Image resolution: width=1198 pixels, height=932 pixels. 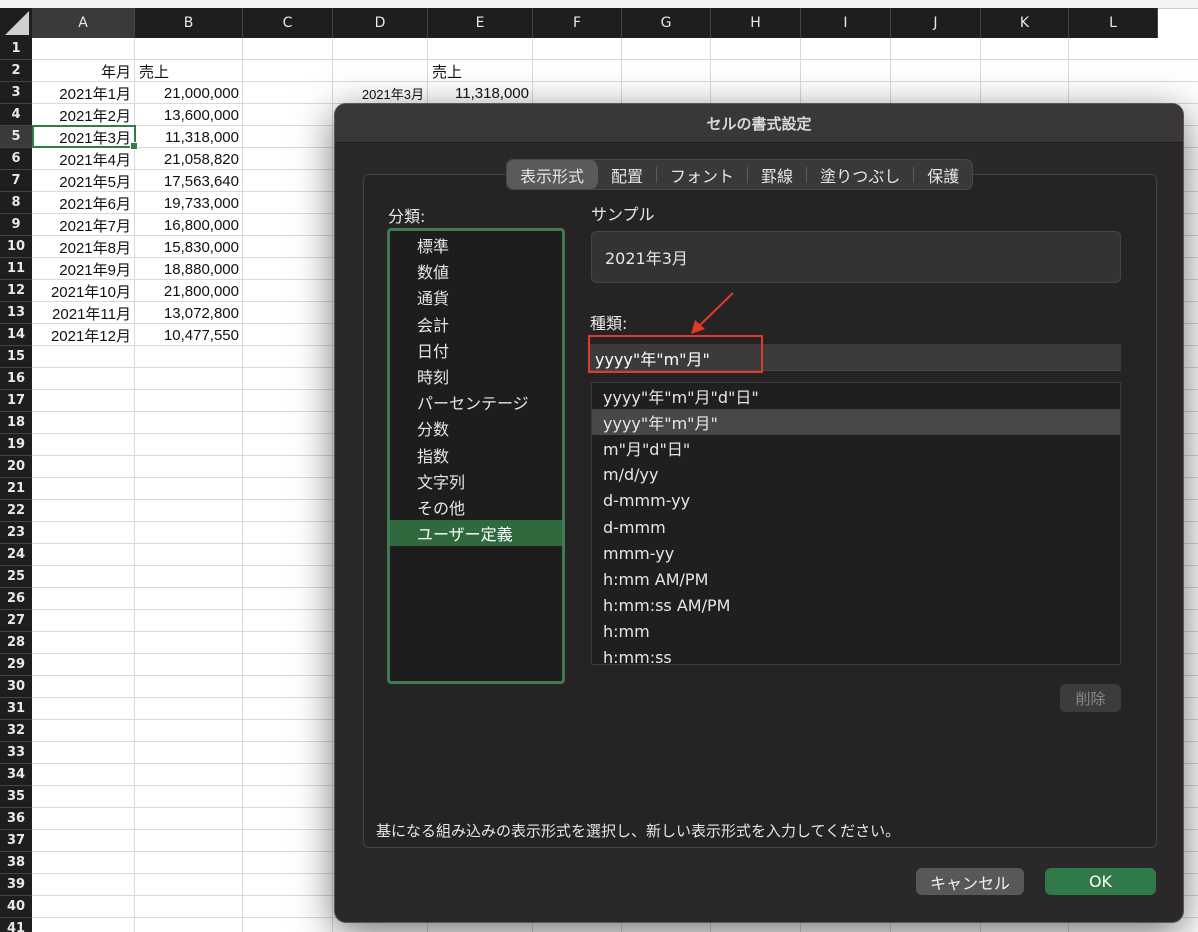 What do you see at coordinates (16, 709) in the screenshot?
I see `row-header-31: 31` at bounding box center [16, 709].